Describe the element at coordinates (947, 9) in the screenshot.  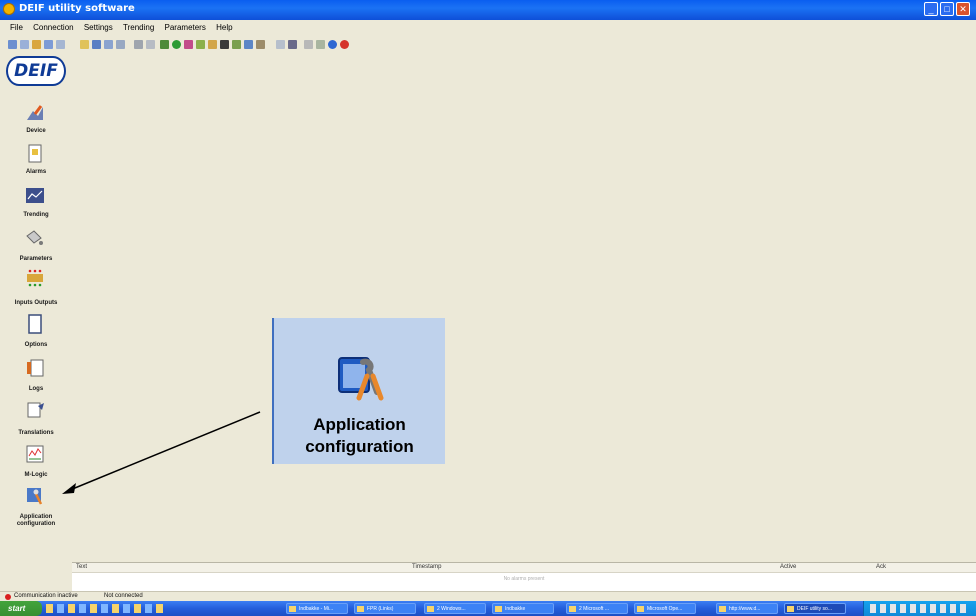
I see `maximize-button: □` at that location.